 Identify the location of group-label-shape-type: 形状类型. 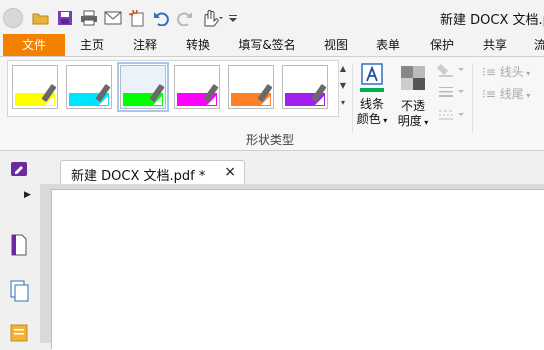
(270, 140).